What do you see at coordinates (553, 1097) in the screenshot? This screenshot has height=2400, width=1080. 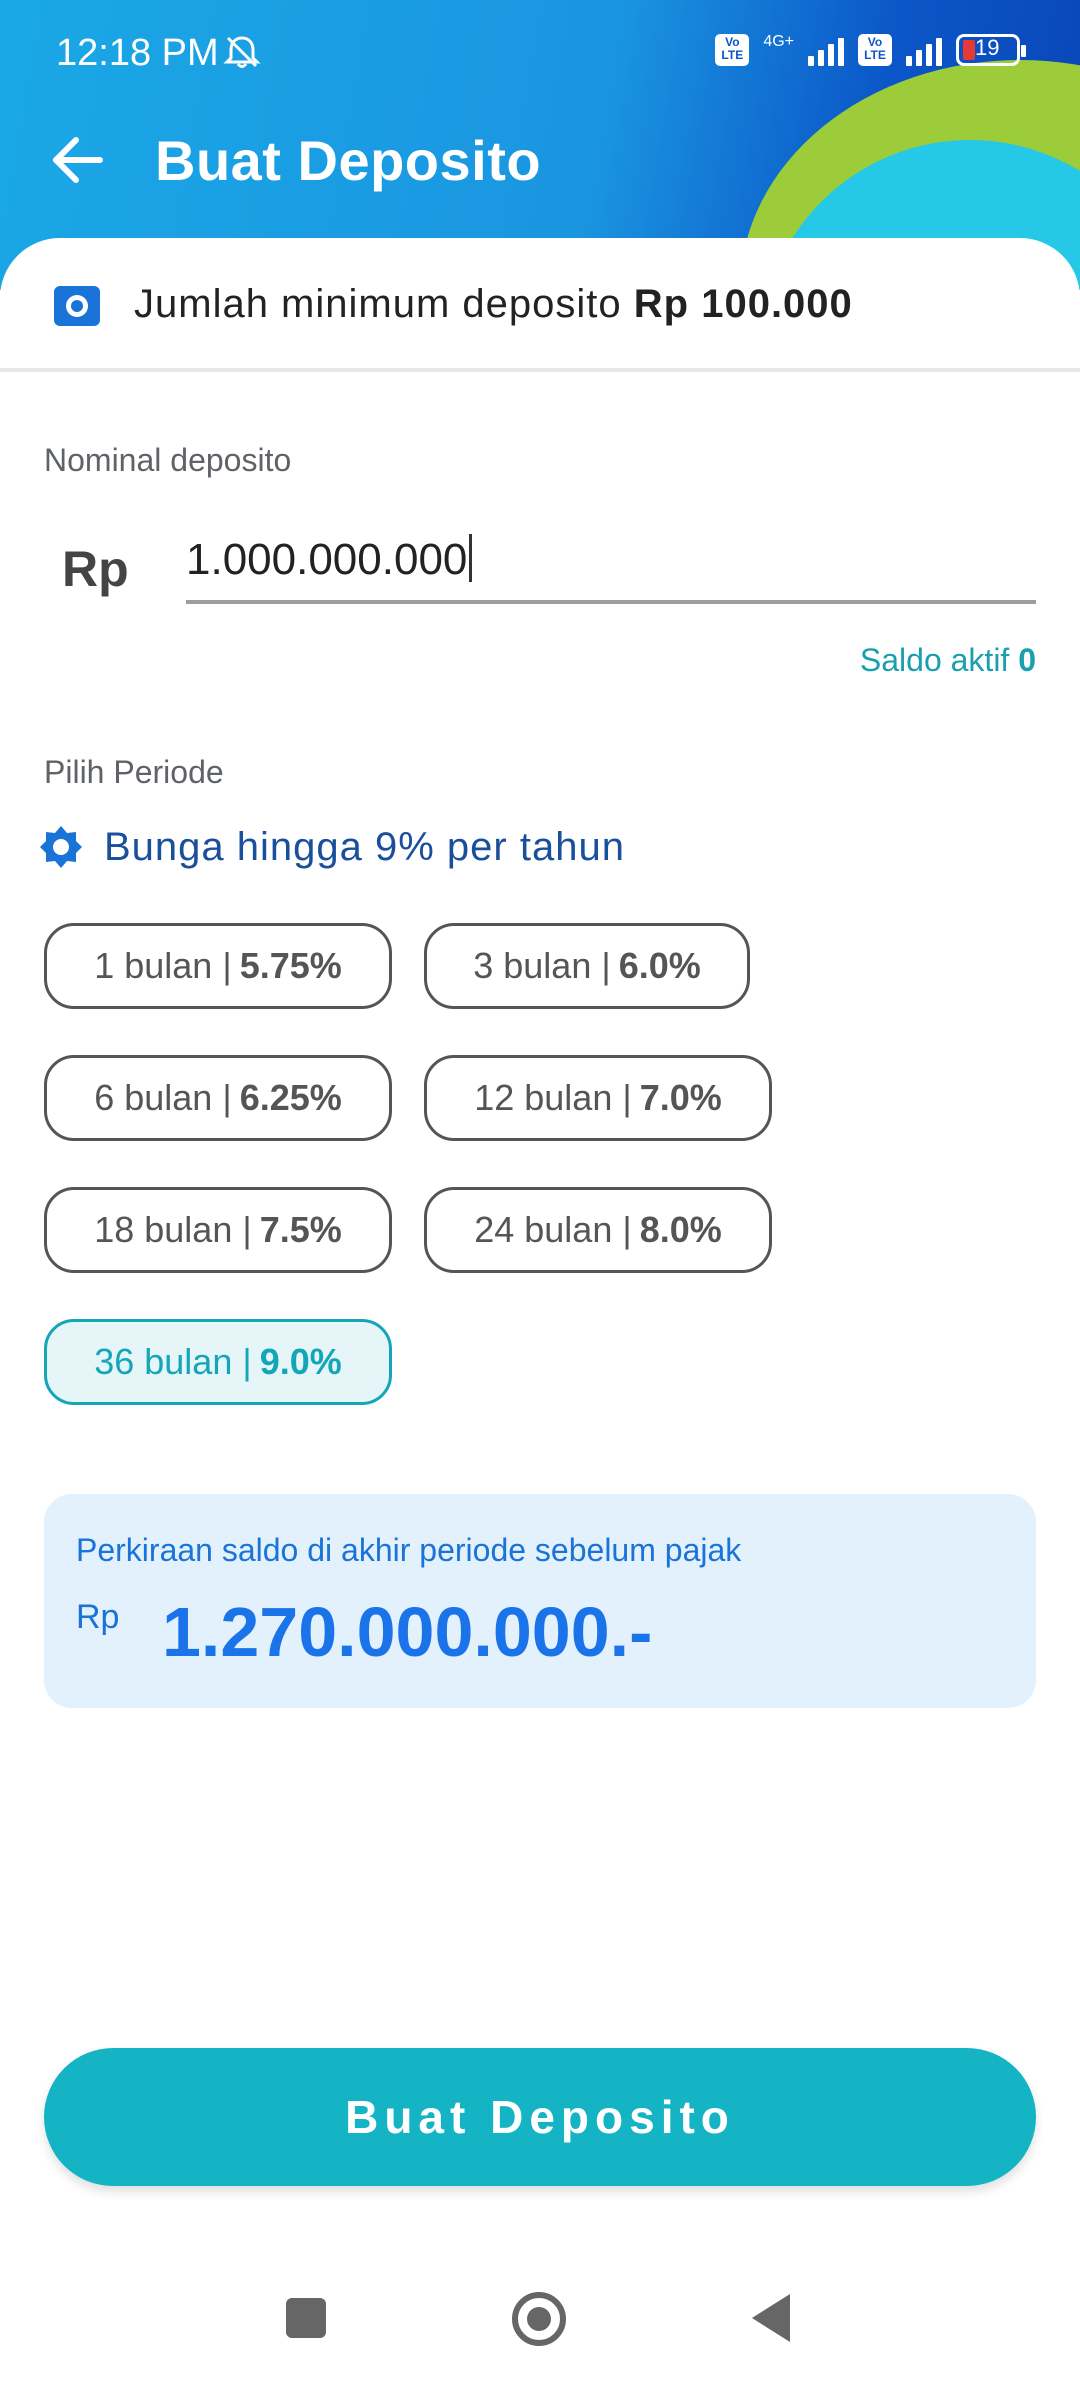 I see `chip-term: 12 bulan |` at bounding box center [553, 1097].